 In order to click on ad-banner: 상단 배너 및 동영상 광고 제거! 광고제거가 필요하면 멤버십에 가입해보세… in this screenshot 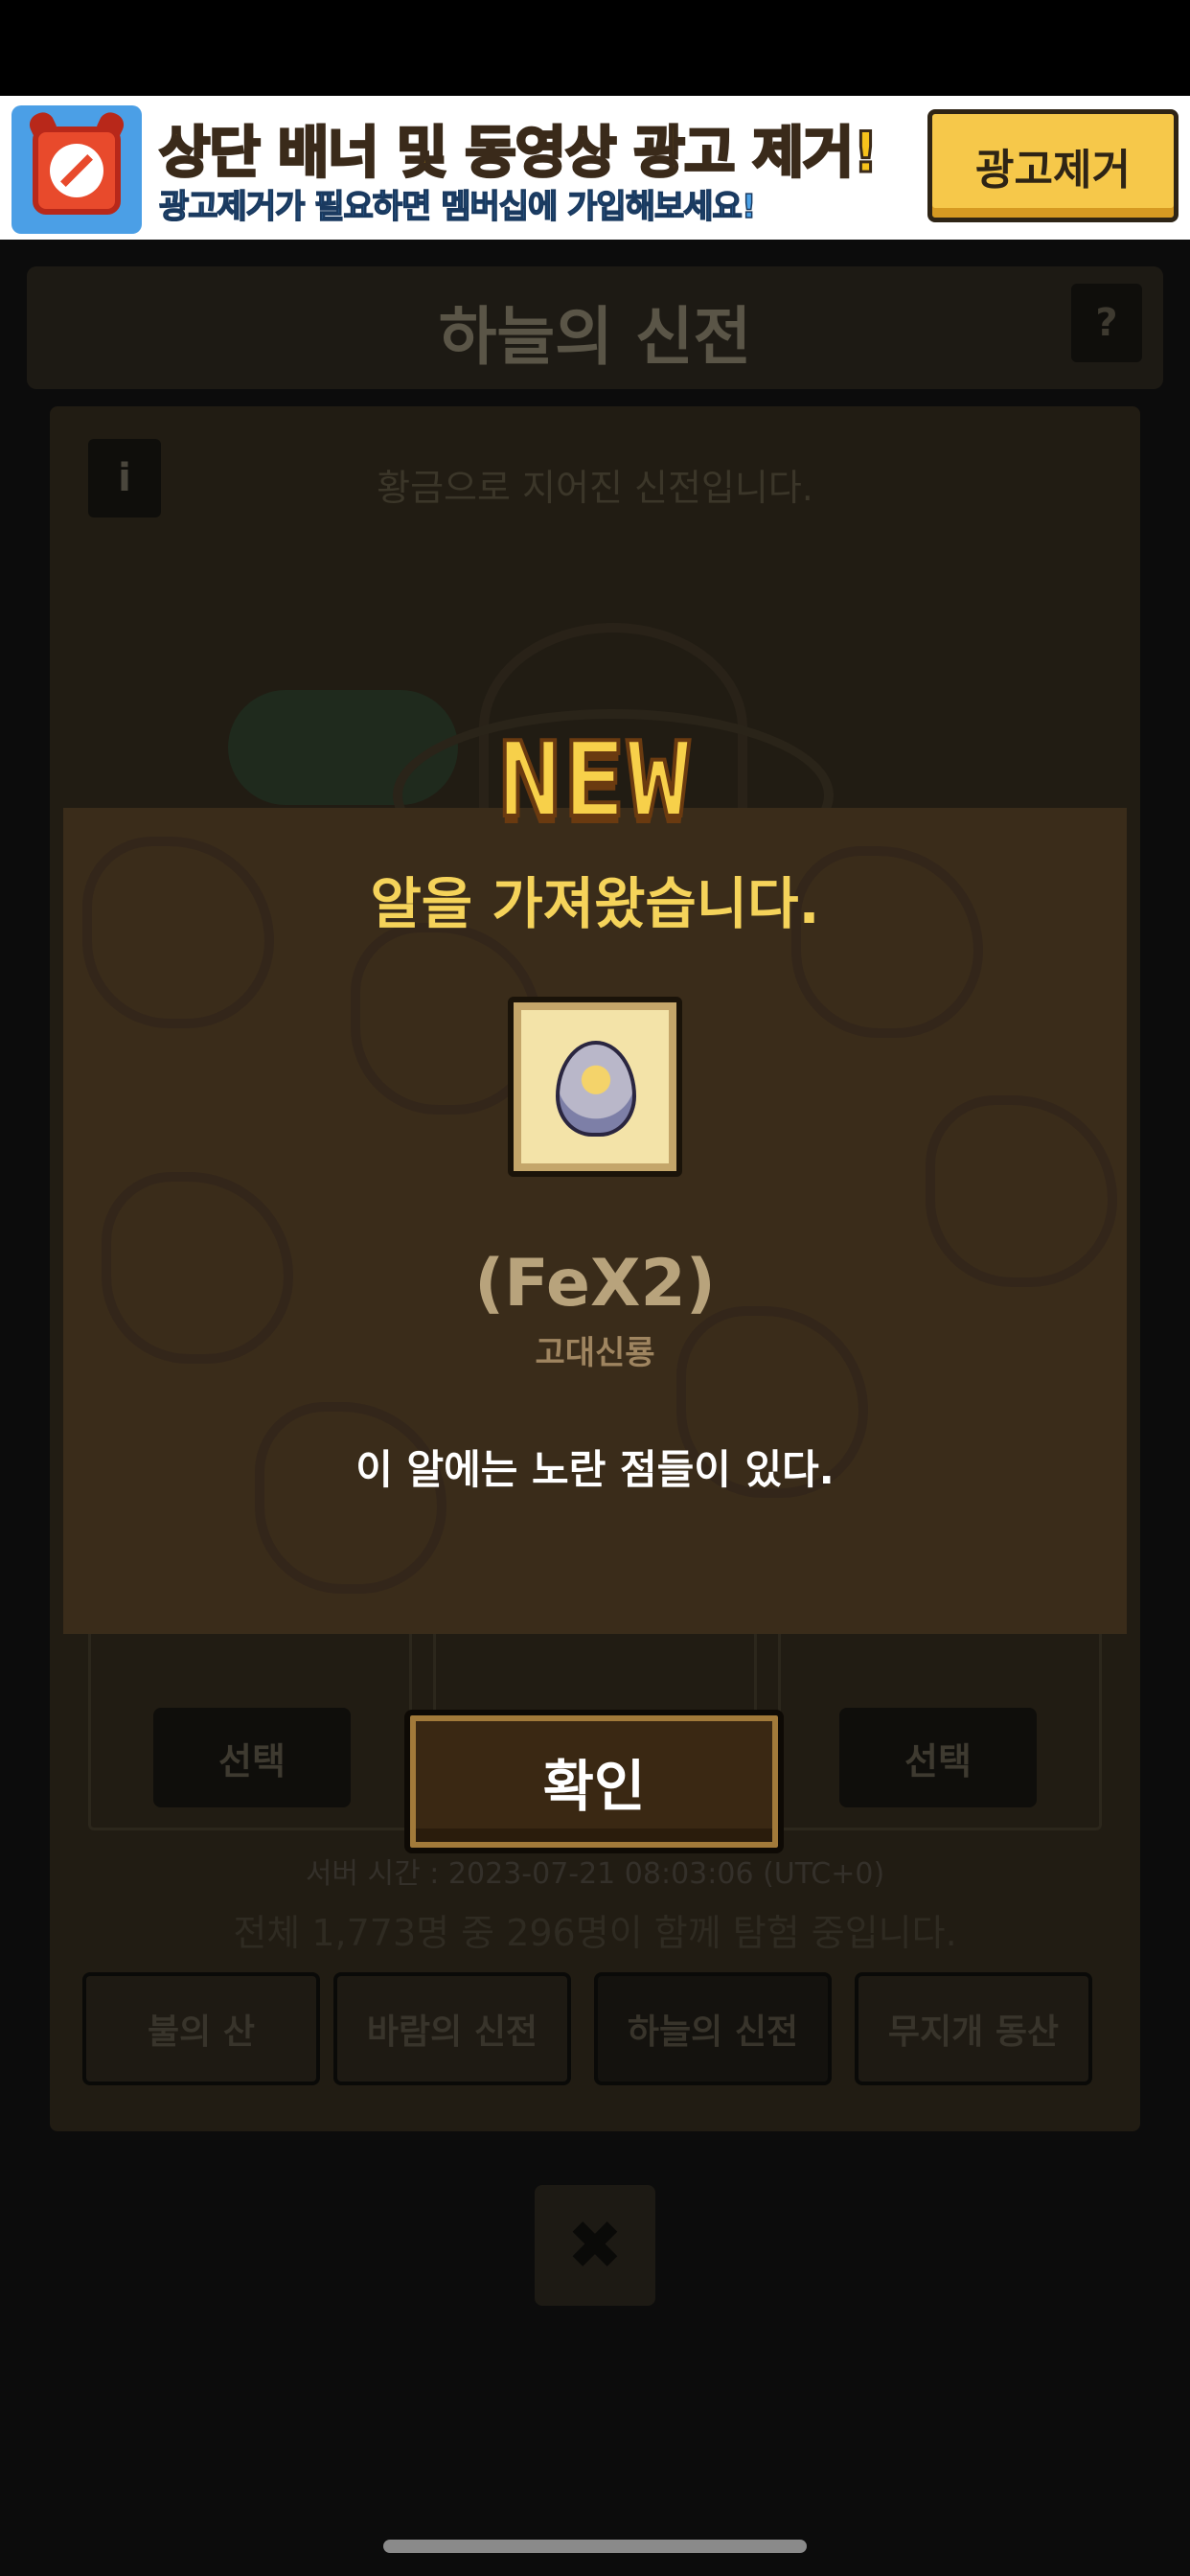, I will do `click(595, 168)`.